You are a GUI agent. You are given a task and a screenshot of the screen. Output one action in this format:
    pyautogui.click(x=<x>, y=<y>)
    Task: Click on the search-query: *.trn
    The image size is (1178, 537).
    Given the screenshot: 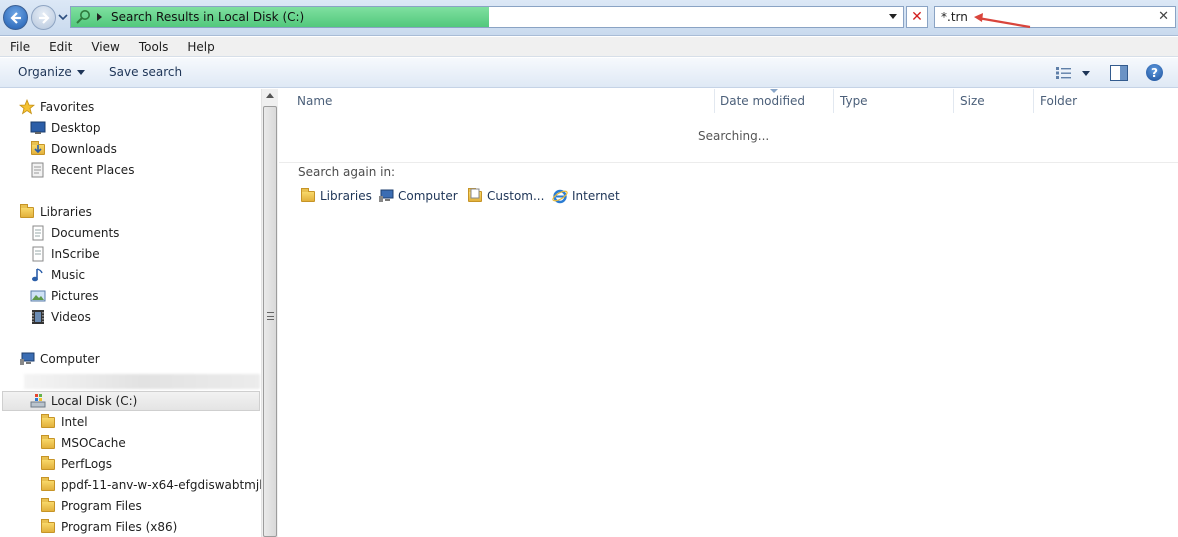 What is the action you would take?
    pyautogui.click(x=954, y=17)
    